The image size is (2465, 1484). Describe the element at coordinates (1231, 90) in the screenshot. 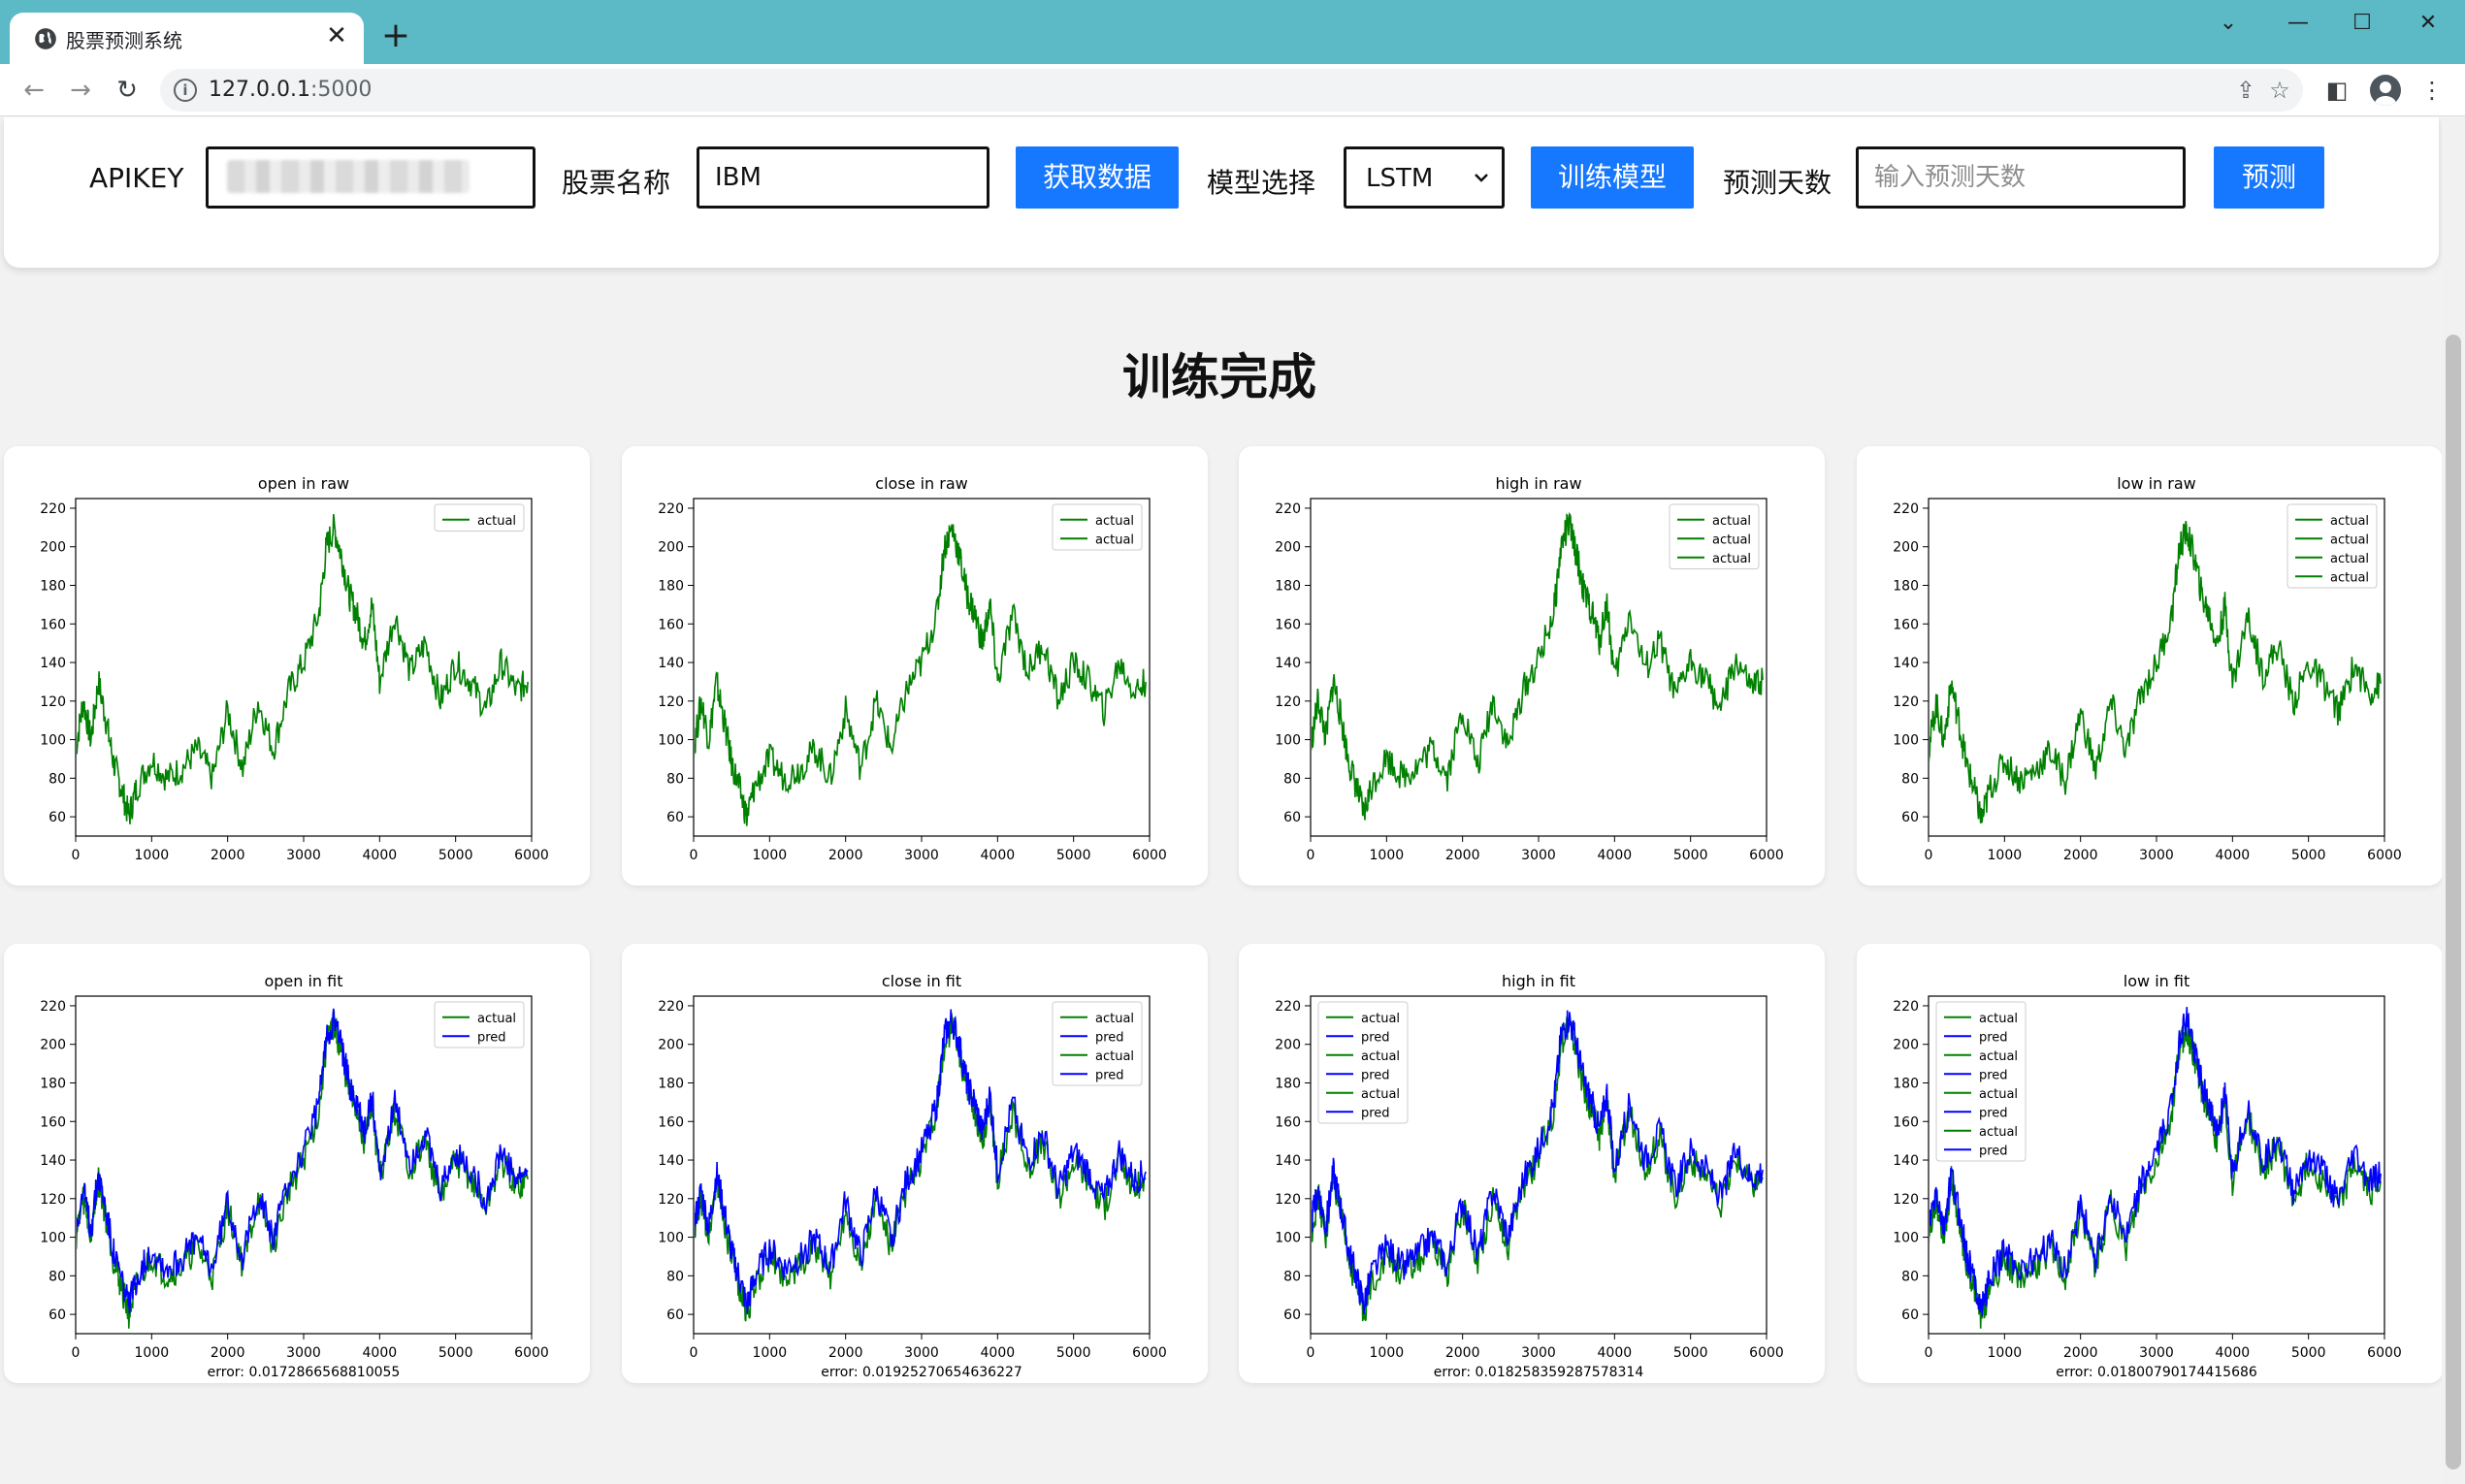

I see `address-bar: i 127.0.0.1:5000 ⇪ ☆` at that location.